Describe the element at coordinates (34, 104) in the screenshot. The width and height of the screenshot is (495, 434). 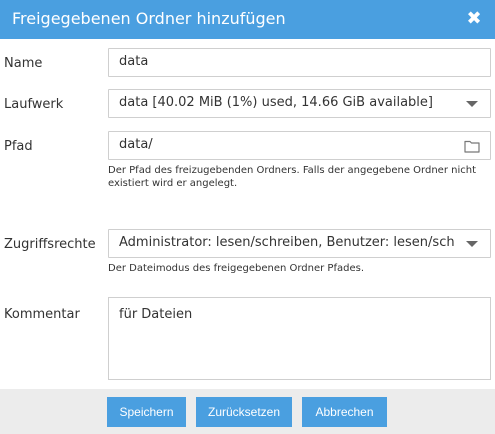
I see `drive-label: Laufwerk` at that location.